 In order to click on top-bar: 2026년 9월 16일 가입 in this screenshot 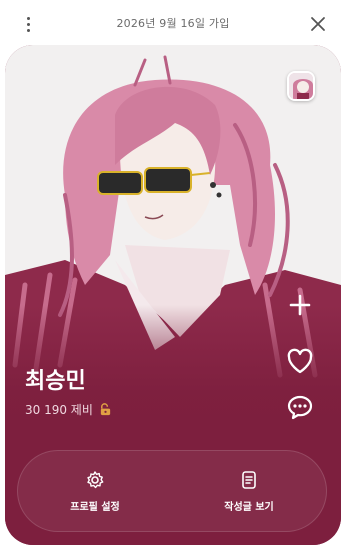, I will do `click(173, 23)`.